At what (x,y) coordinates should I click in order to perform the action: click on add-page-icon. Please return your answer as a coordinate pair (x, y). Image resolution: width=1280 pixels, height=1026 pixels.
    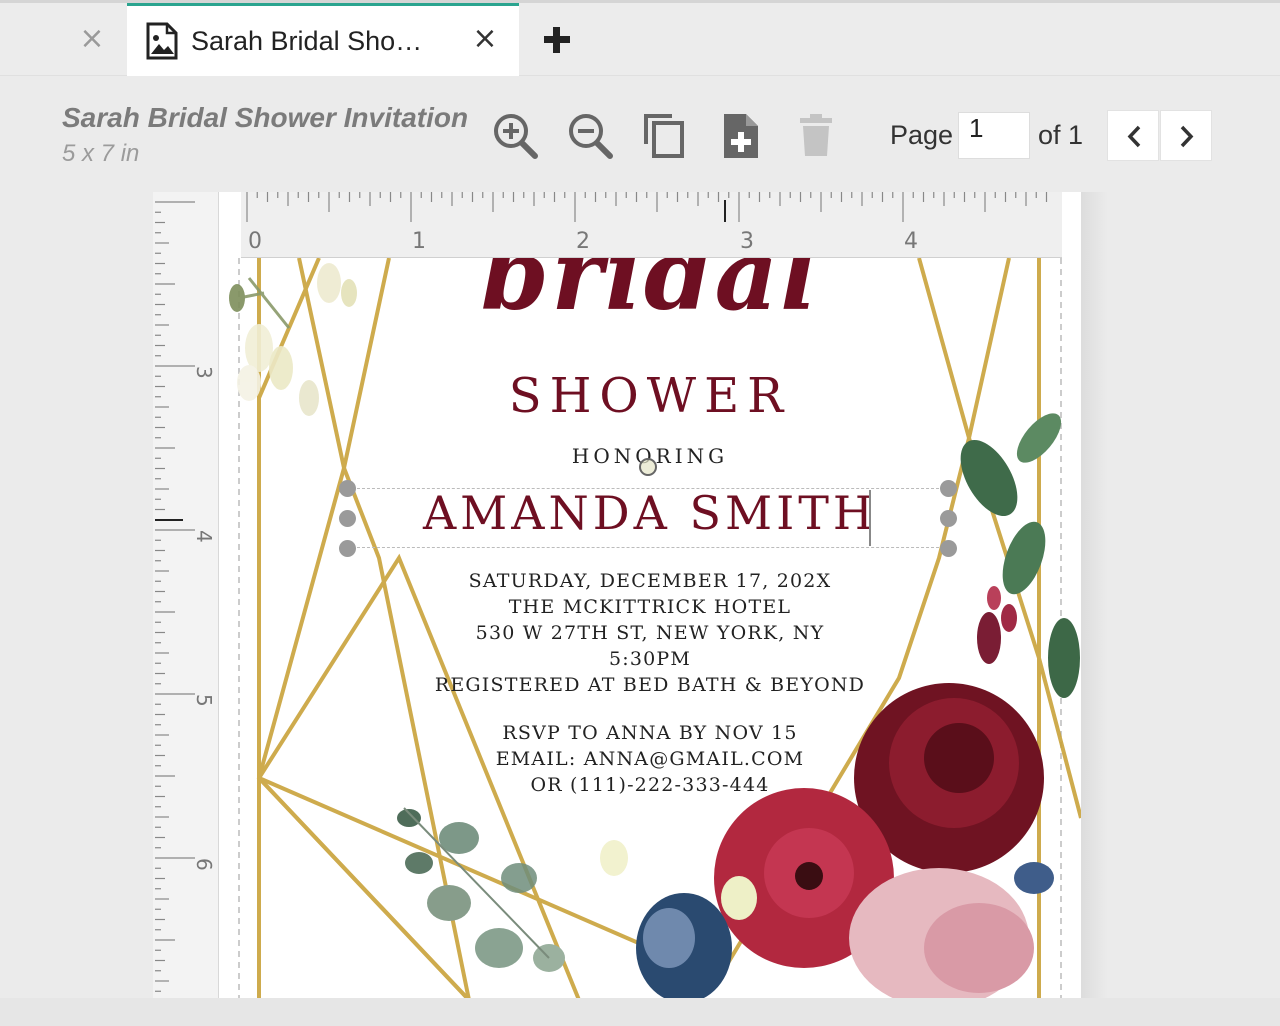
    Looking at the image, I should click on (741, 136).